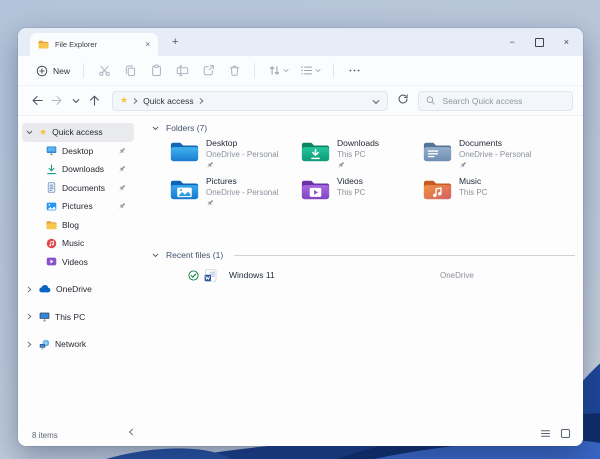 The width and height of the screenshot is (600, 459). I want to click on tab-bar: File Explorer × + − ×, so click(300, 42).